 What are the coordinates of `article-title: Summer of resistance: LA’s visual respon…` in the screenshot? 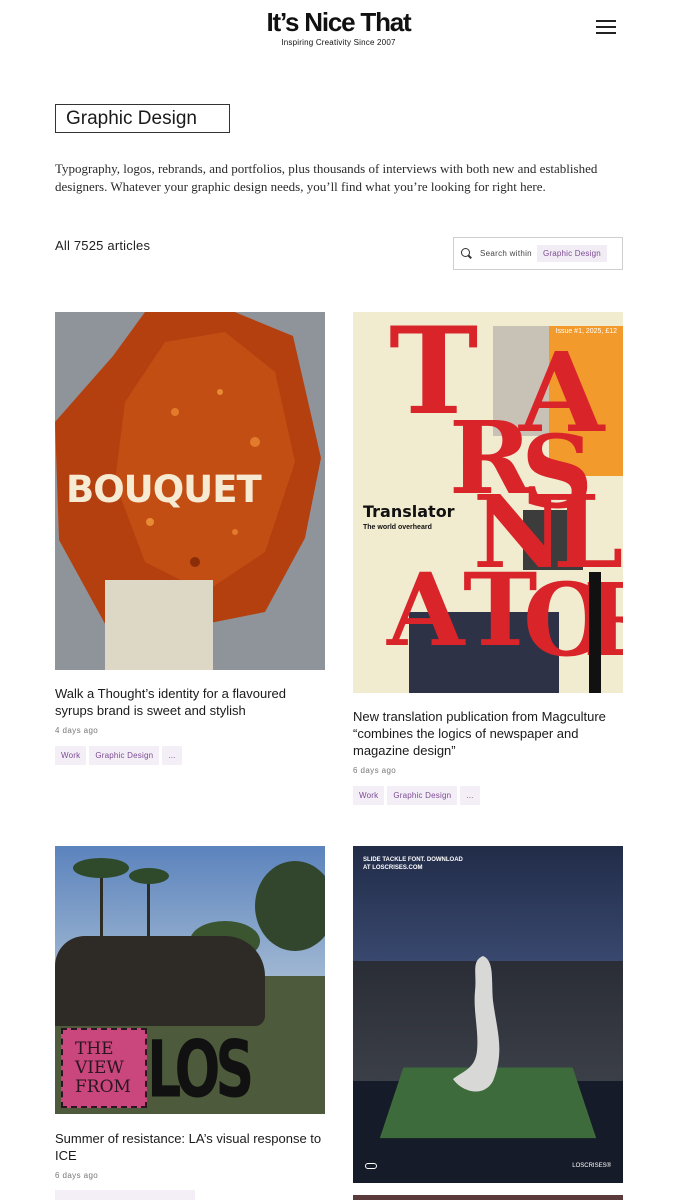 It's located at (190, 1147).